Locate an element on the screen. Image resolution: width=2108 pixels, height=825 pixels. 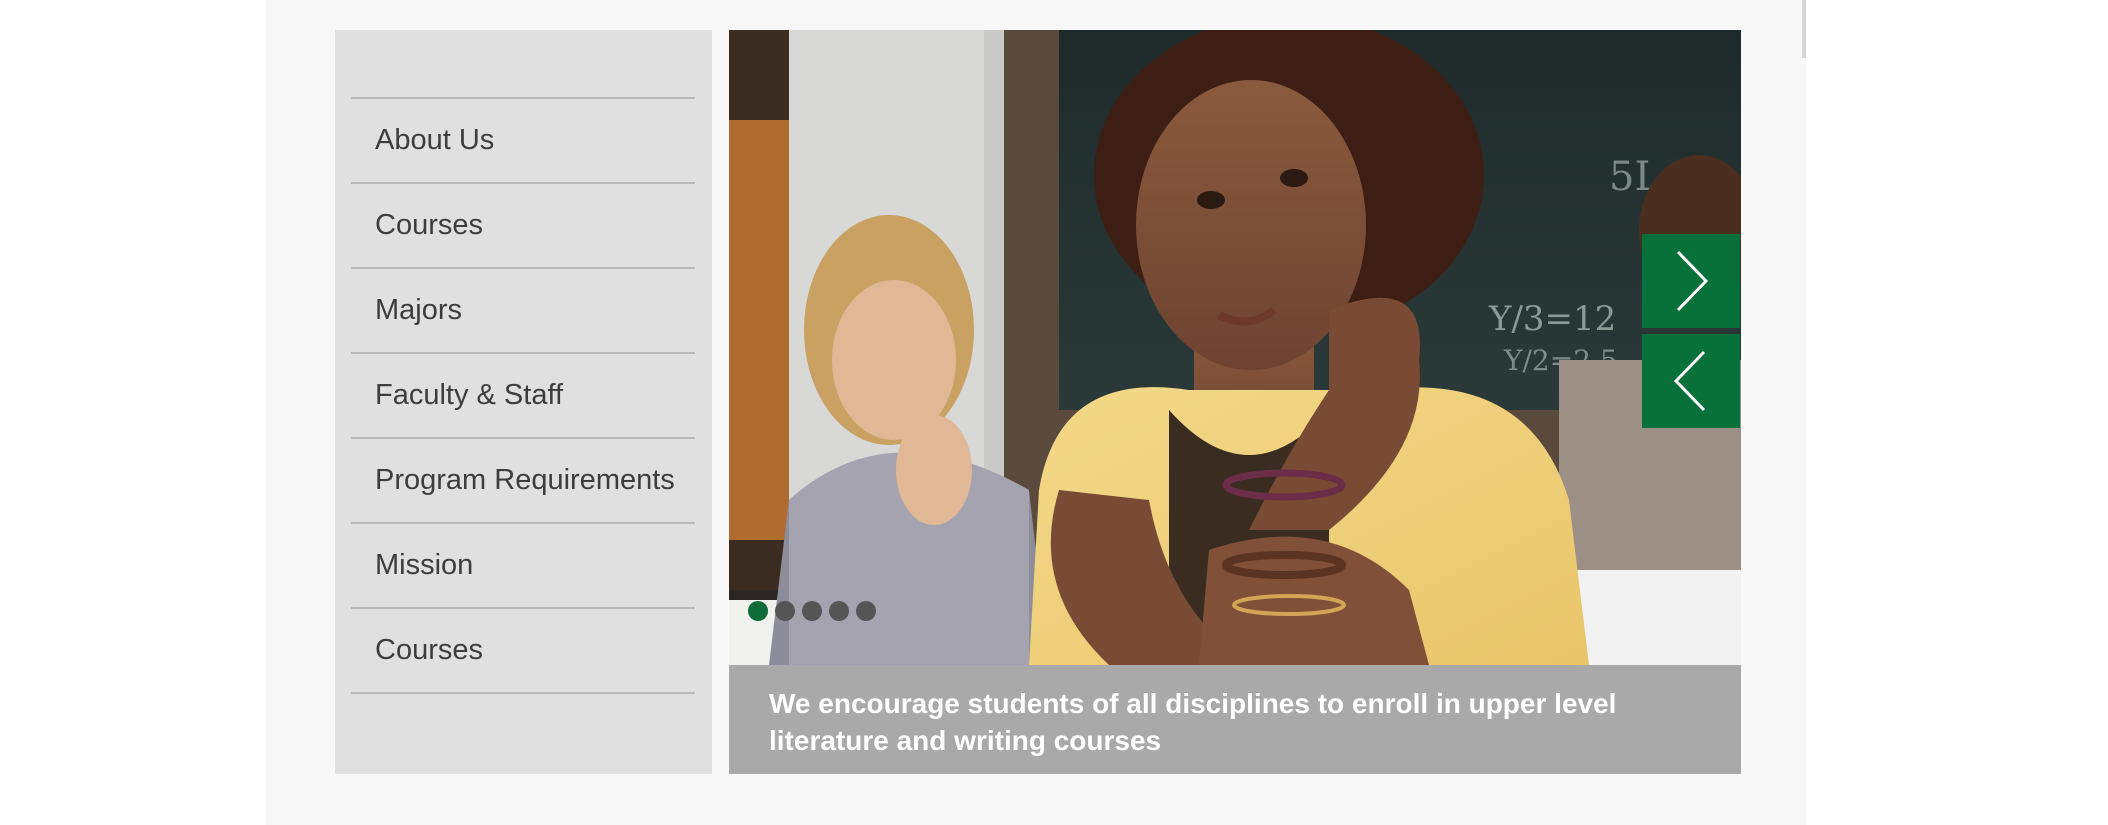
next-slide-button is located at coordinates (1691, 281).